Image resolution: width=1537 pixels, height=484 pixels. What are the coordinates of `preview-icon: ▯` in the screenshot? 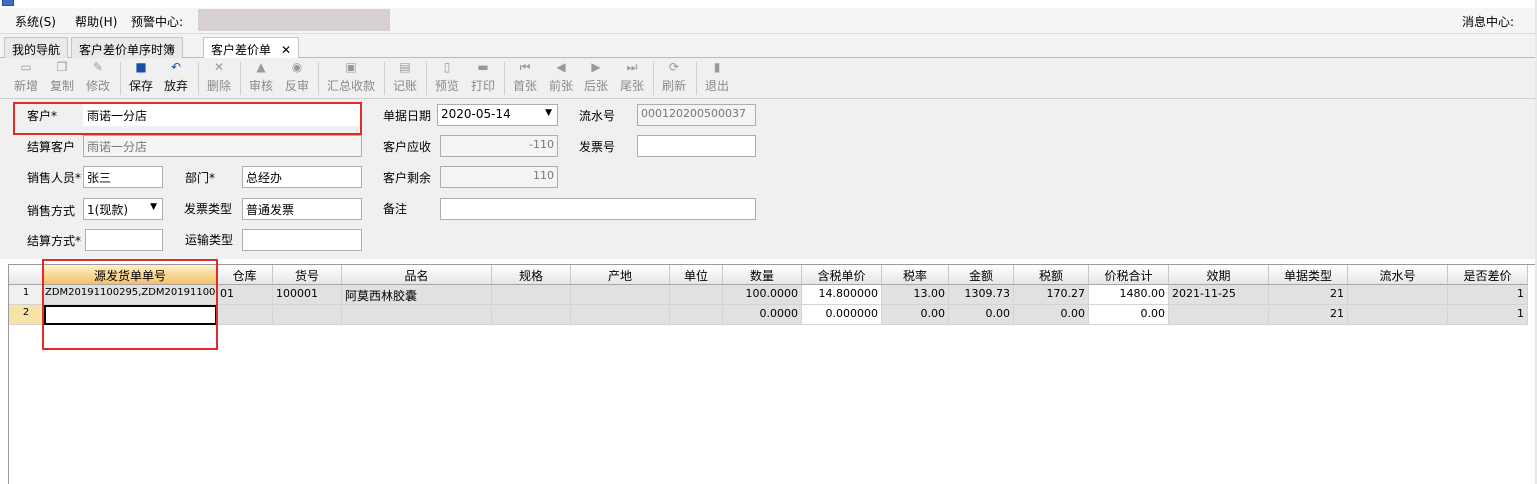 It's located at (447, 67).